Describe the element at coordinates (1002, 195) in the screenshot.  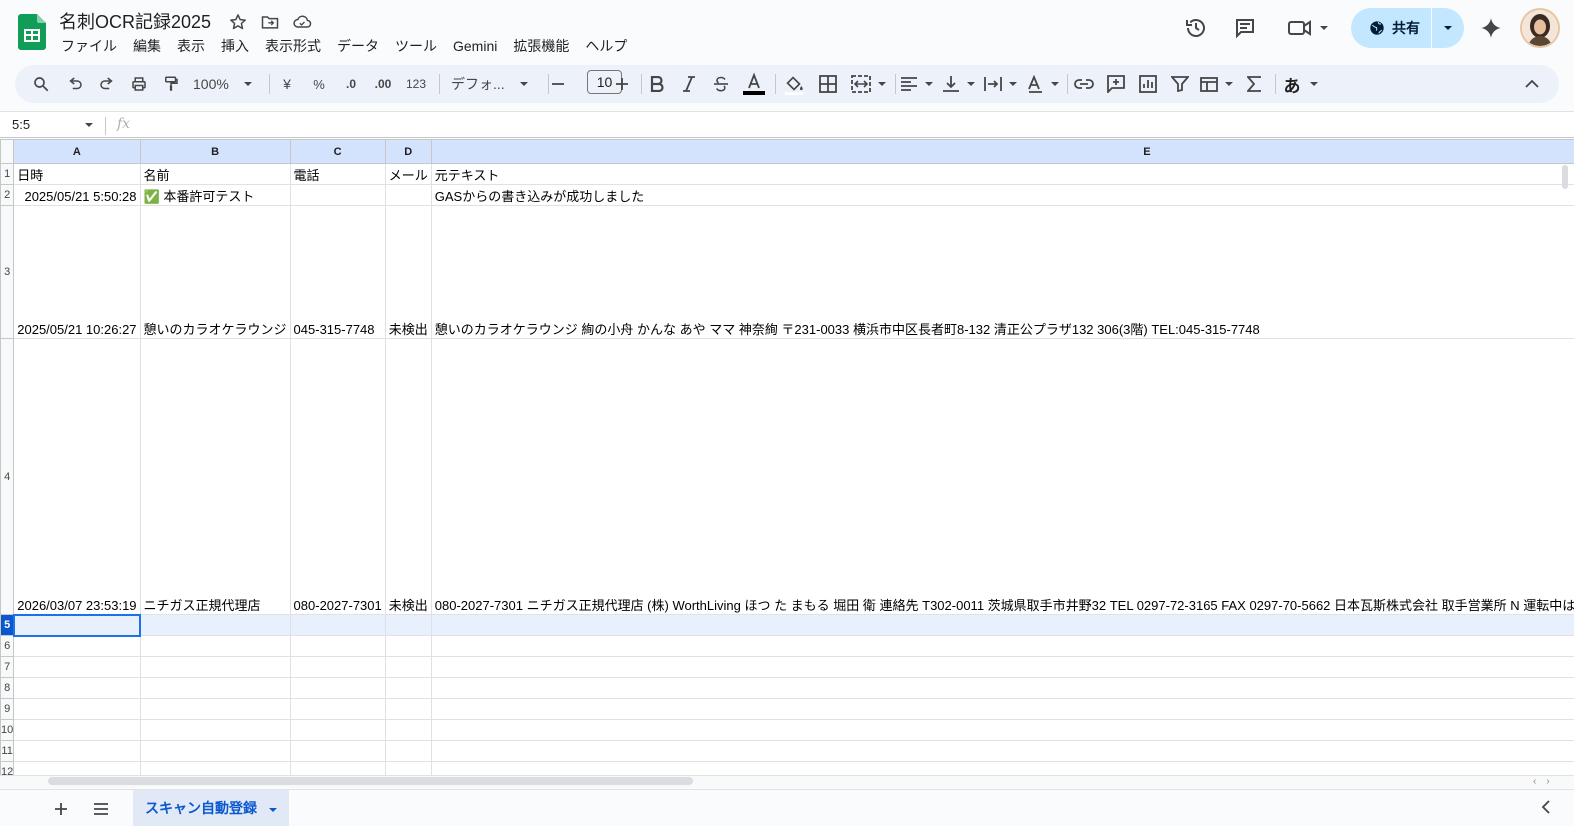
I see `cell-e2: GASからの書き込みが成功しました` at that location.